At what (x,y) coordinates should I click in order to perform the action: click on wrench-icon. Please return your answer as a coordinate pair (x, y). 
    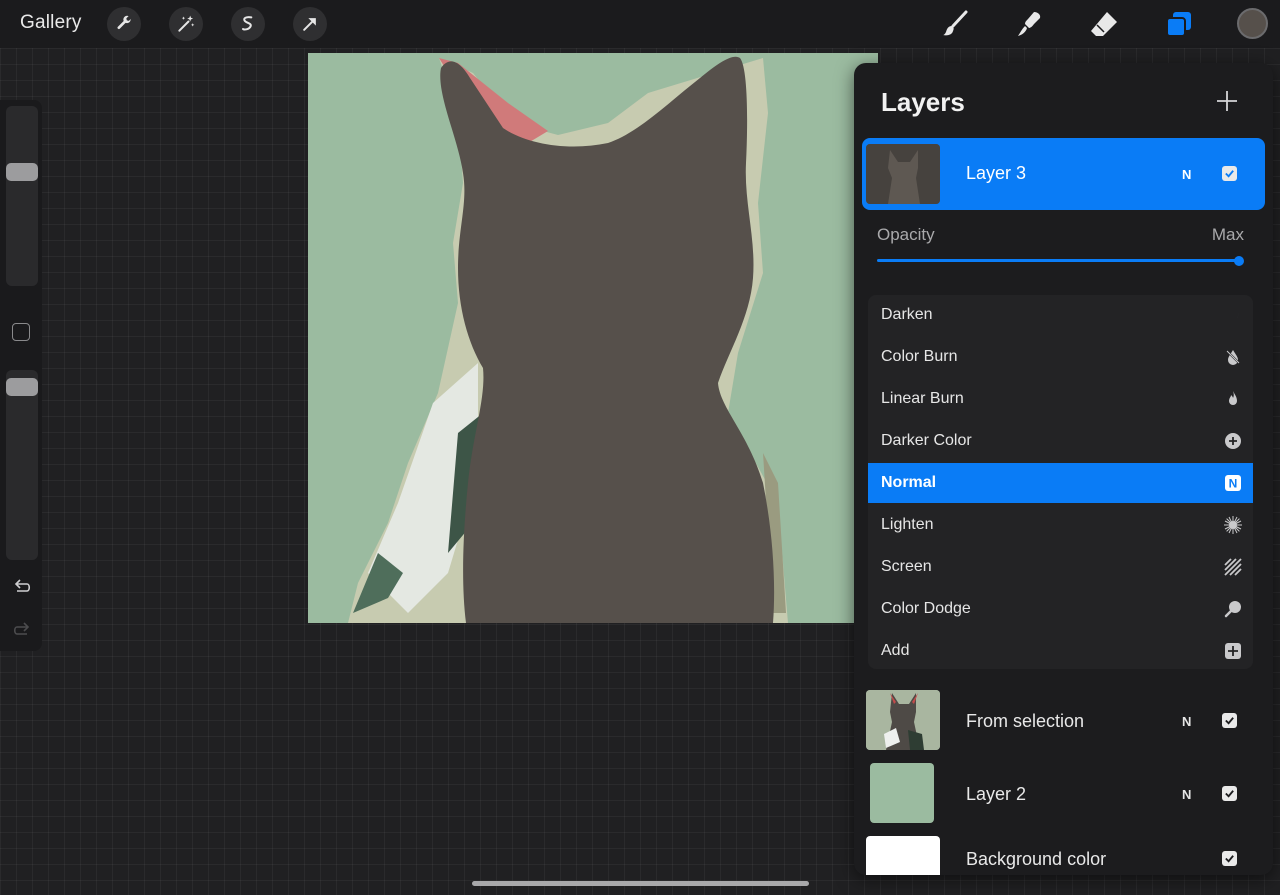
    Looking at the image, I should click on (124, 22).